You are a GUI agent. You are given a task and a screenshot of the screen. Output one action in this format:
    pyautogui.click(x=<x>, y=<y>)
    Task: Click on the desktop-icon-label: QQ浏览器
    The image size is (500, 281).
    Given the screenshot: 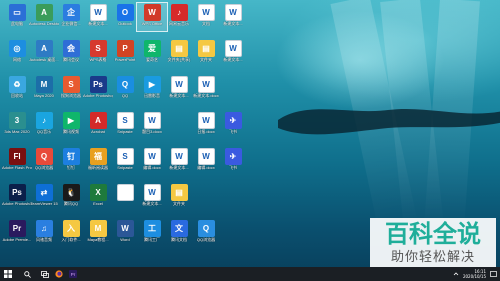 What is the action you would take?
    pyautogui.click(x=44, y=167)
    